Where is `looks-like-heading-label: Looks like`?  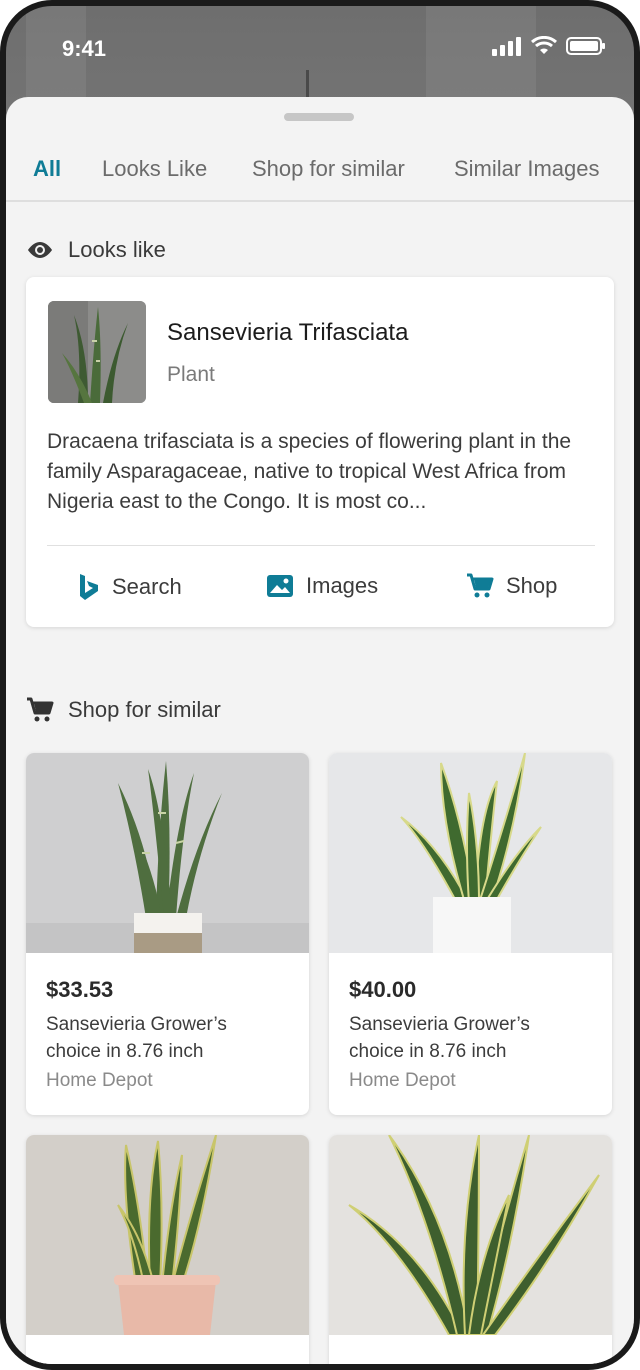 looks-like-heading-label: Looks like is located at coordinates (117, 249).